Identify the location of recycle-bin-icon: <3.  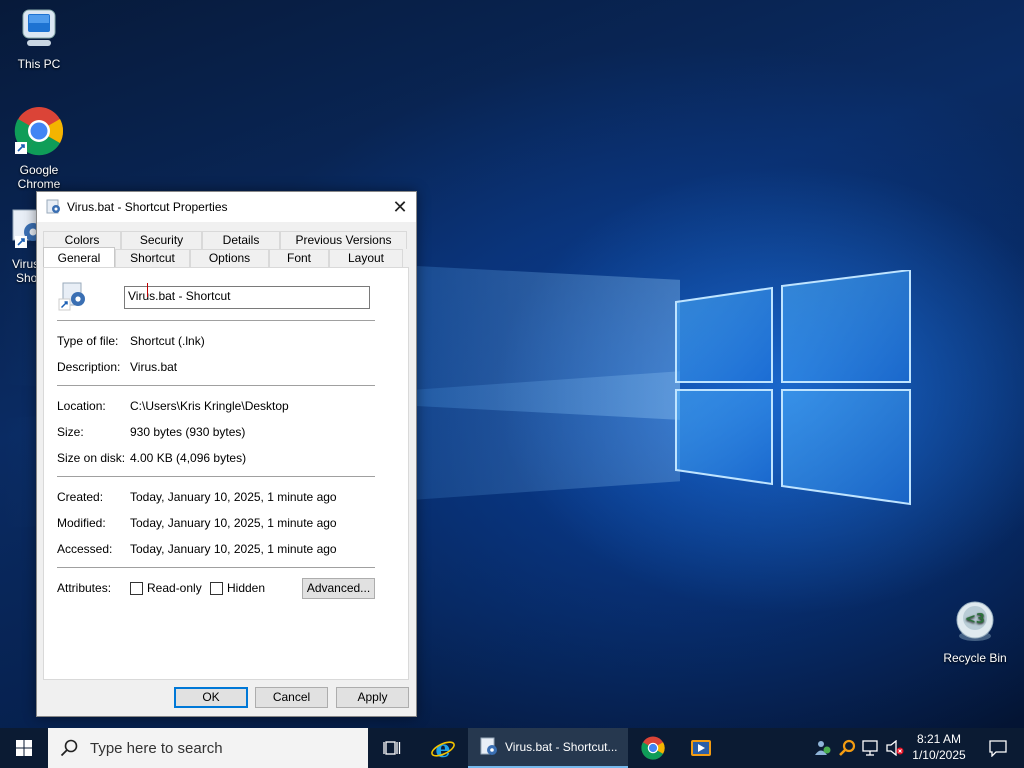
(975, 621).